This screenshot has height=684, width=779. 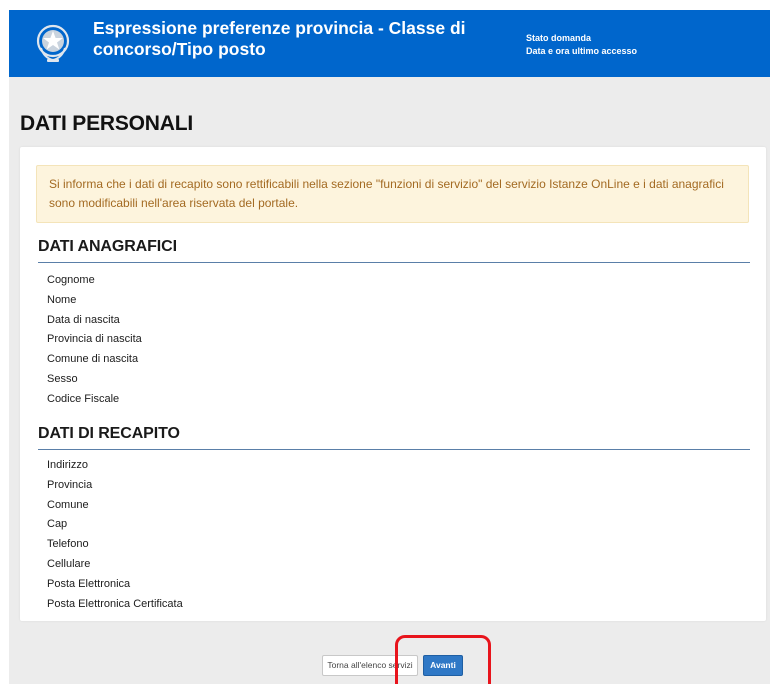 What do you see at coordinates (68, 504) in the screenshot?
I see `field-label-comune: Comune` at bounding box center [68, 504].